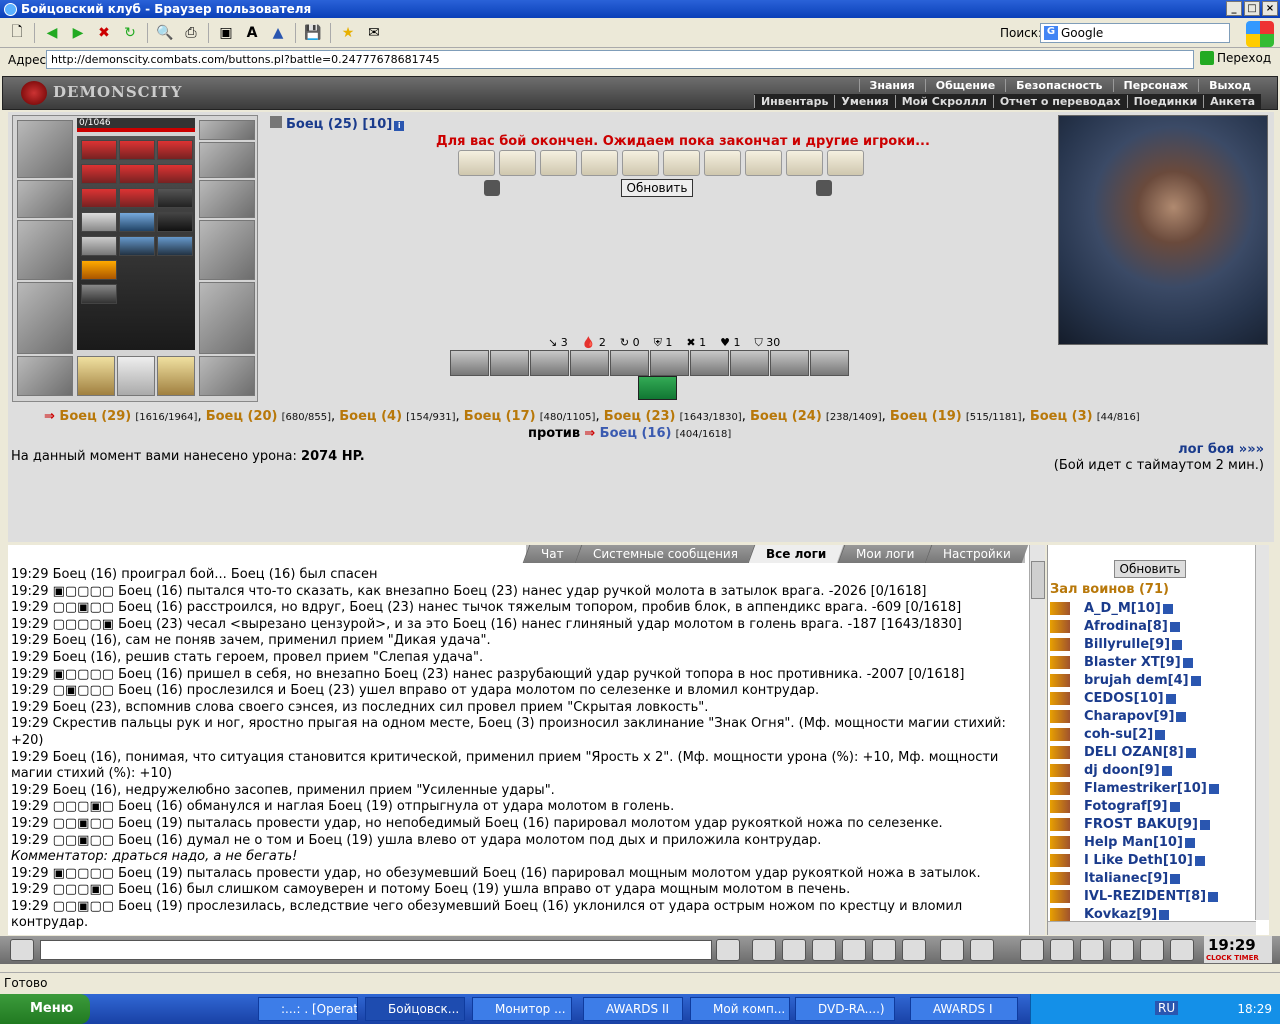 This screenshot has width=1280, height=1024. I want to click on exit-icon, so click(1182, 950).